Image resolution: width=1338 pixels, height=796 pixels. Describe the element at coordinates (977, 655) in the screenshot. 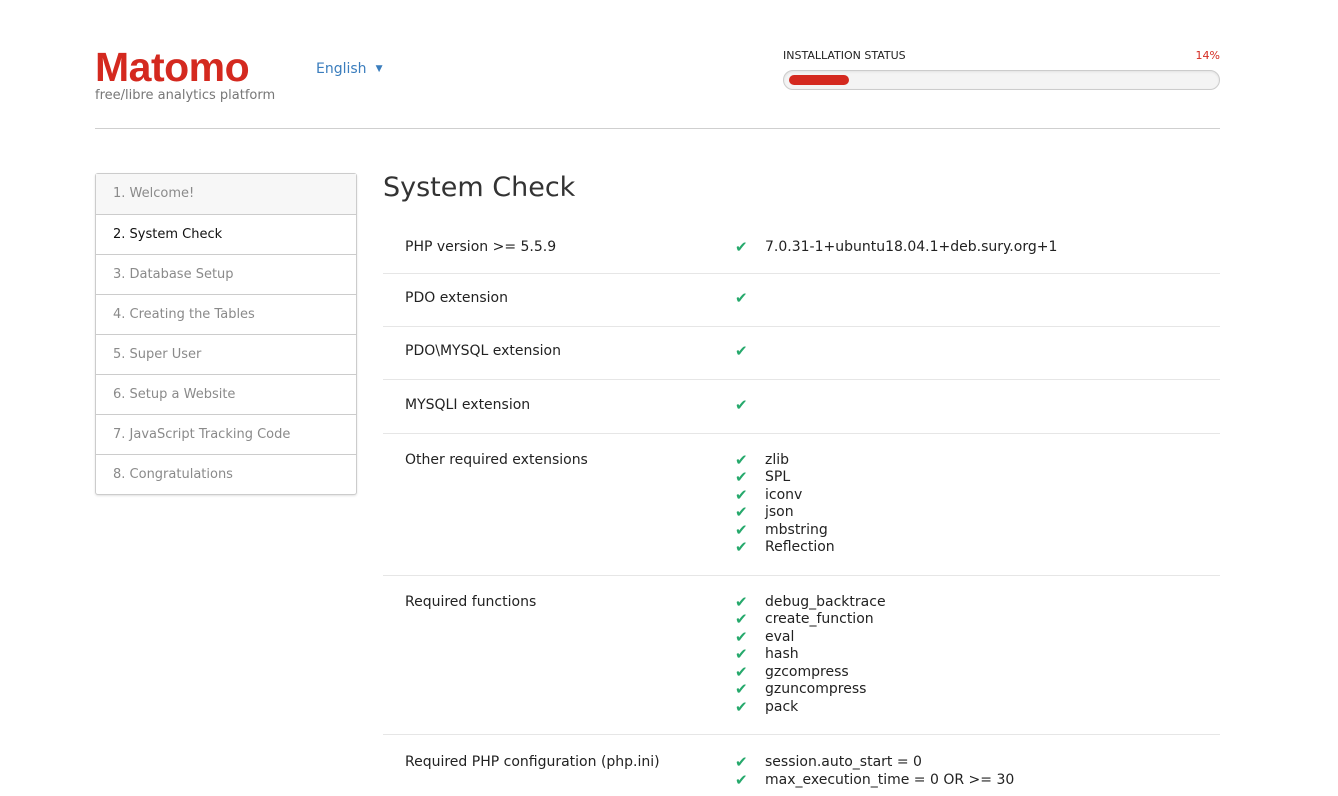

I see `check-value-item: ✔ hash` at that location.